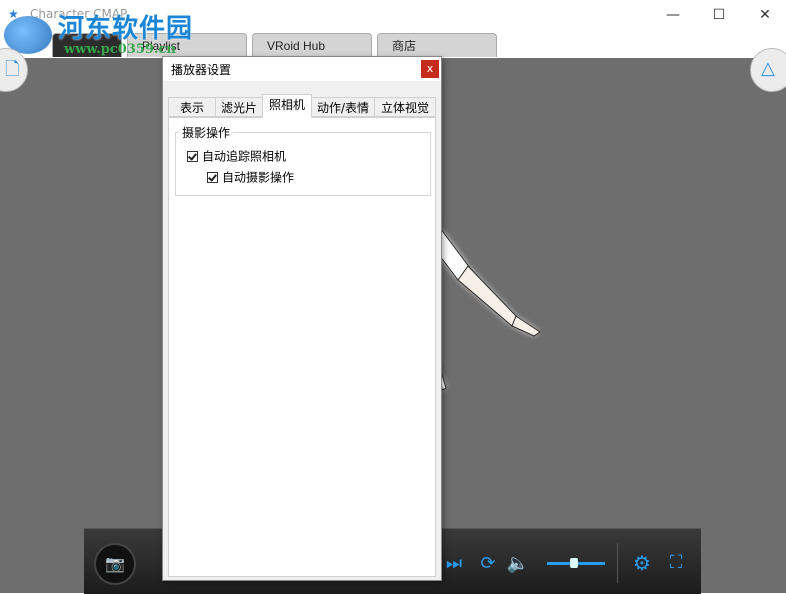 This screenshot has width=786, height=594. What do you see at coordinates (343, 107) in the screenshot?
I see `tab-motion-expression: 动作/表情` at bounding box center [343, 107].